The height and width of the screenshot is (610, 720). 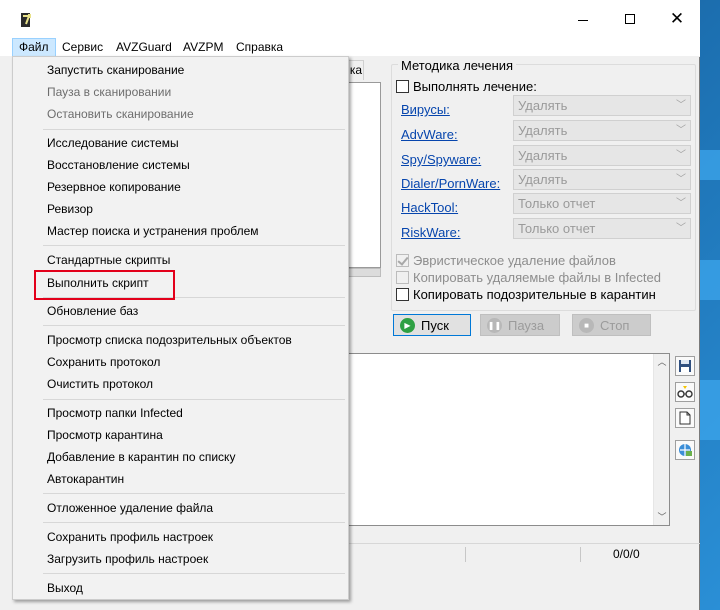 I want to click on status-counter: 0/0/0, so click(x=640, y=554).